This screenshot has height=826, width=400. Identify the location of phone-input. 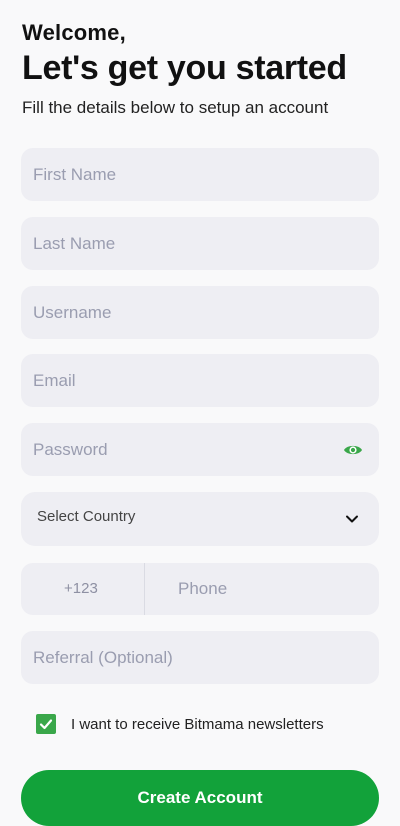
(262, 589).